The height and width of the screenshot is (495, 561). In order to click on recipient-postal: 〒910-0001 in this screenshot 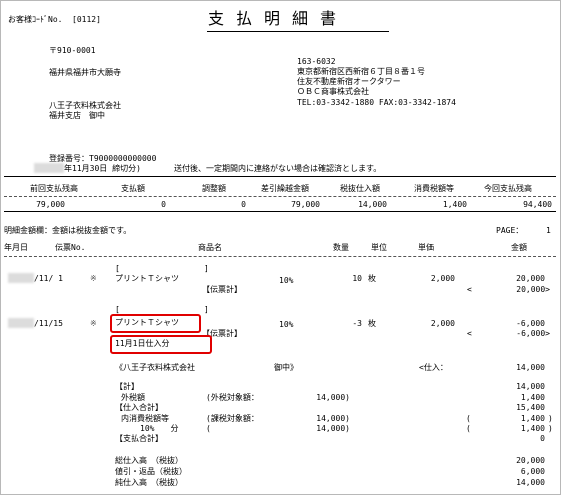, I will do `click(72, 50)`.